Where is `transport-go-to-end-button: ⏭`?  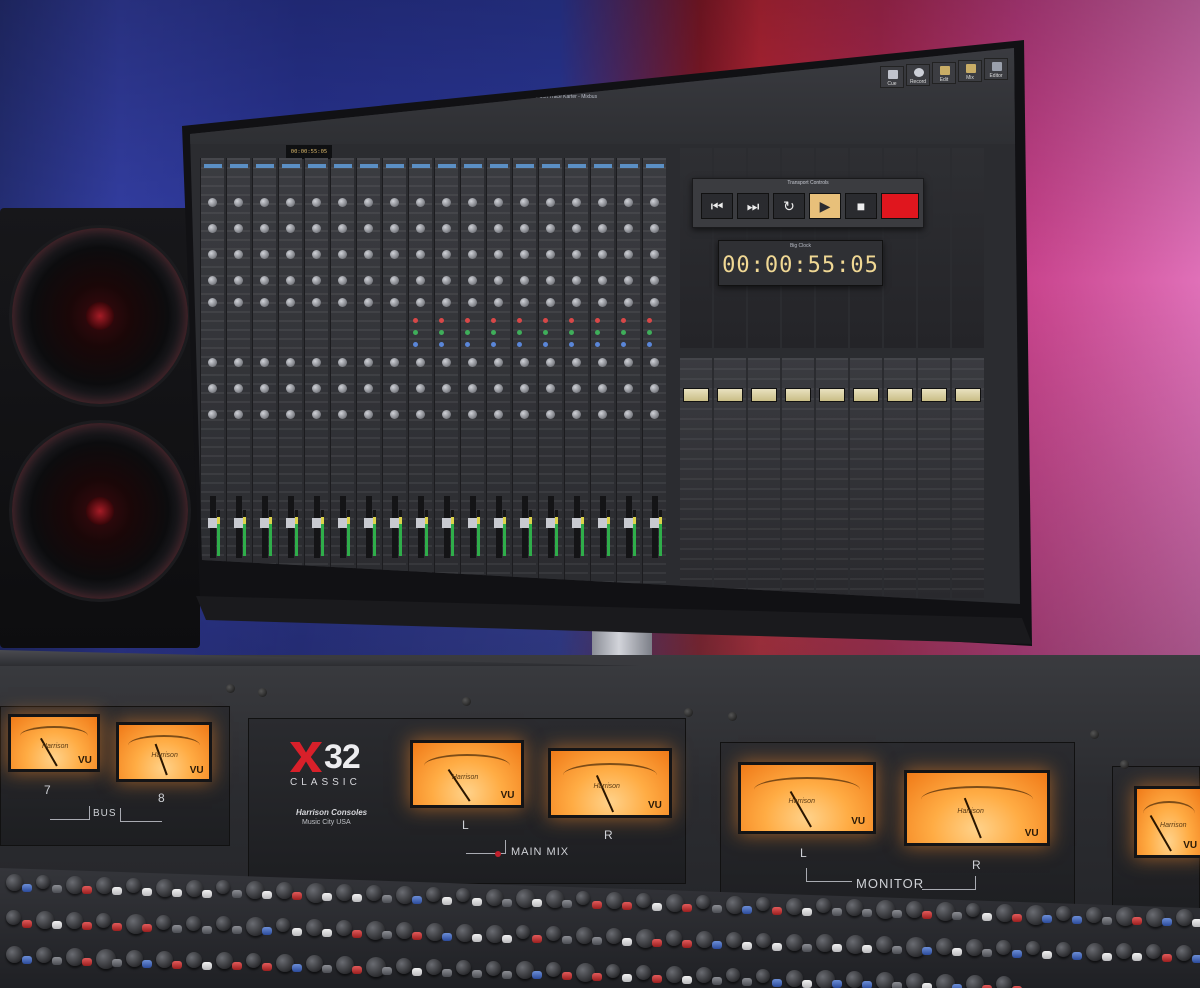 transport-go-to-end-button: ⏭ is located at coordinates (753, 206).